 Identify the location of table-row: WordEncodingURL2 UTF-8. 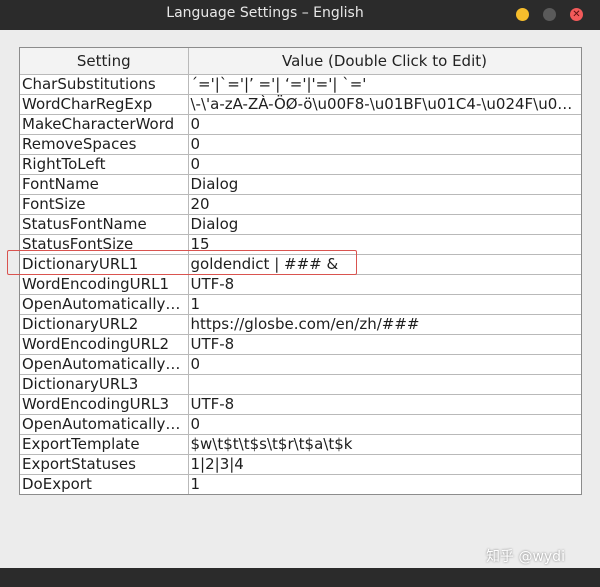
(300, 344).